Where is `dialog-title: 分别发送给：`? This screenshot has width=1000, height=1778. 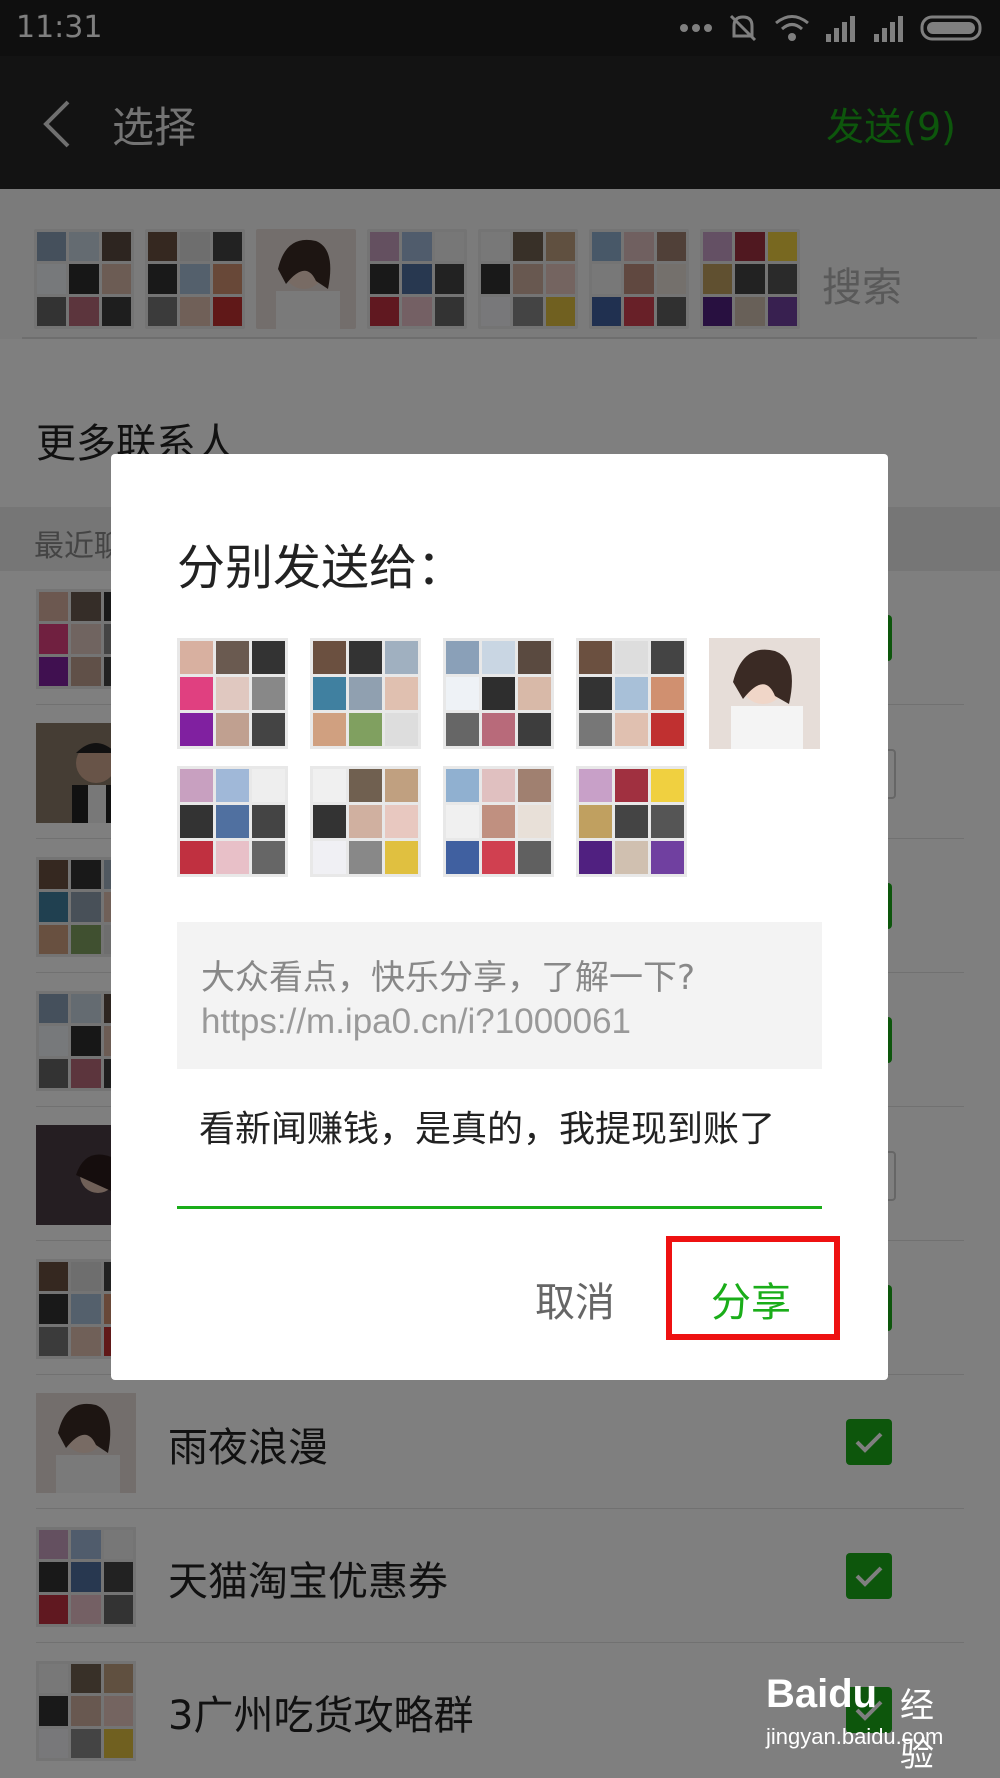 dialog-title: 分别发送给： is located at coordinates (321, 568).